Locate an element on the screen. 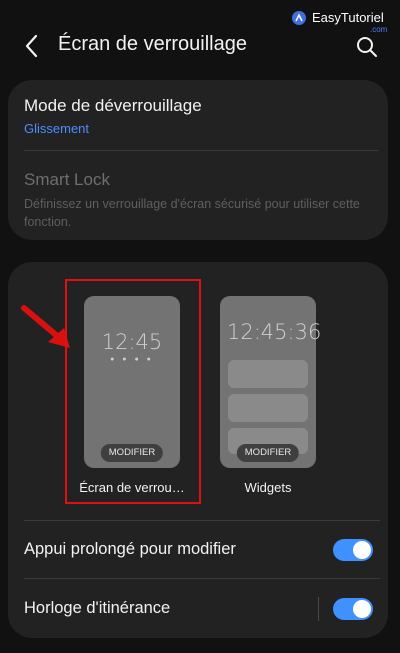 This screenshot has height=653, width=400. smart-lock-label: Smart Lock is located at coordinates (67, 179).